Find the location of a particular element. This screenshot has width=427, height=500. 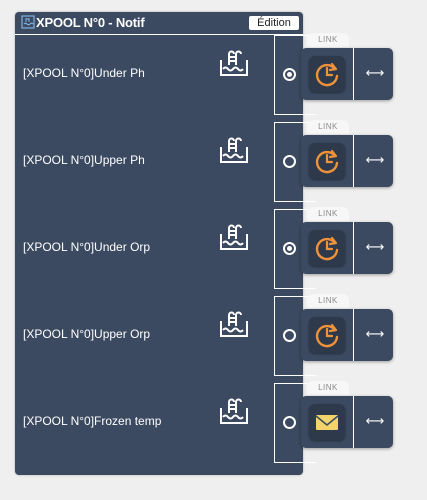

notification-label: [XPOOL N°0]Frozen temp is located at coordinates (92, 421).